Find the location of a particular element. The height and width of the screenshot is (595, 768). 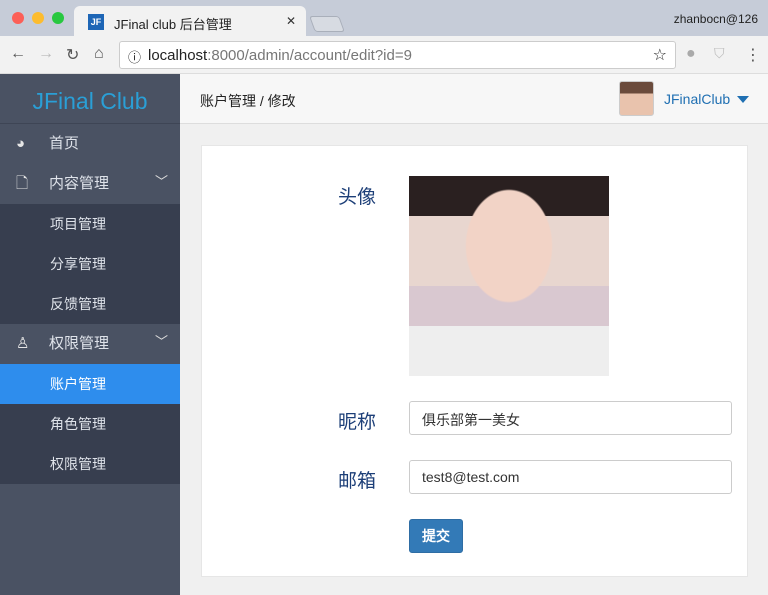

sidebar-item-shares: 分享管理 is located at coordinates (90, 264).